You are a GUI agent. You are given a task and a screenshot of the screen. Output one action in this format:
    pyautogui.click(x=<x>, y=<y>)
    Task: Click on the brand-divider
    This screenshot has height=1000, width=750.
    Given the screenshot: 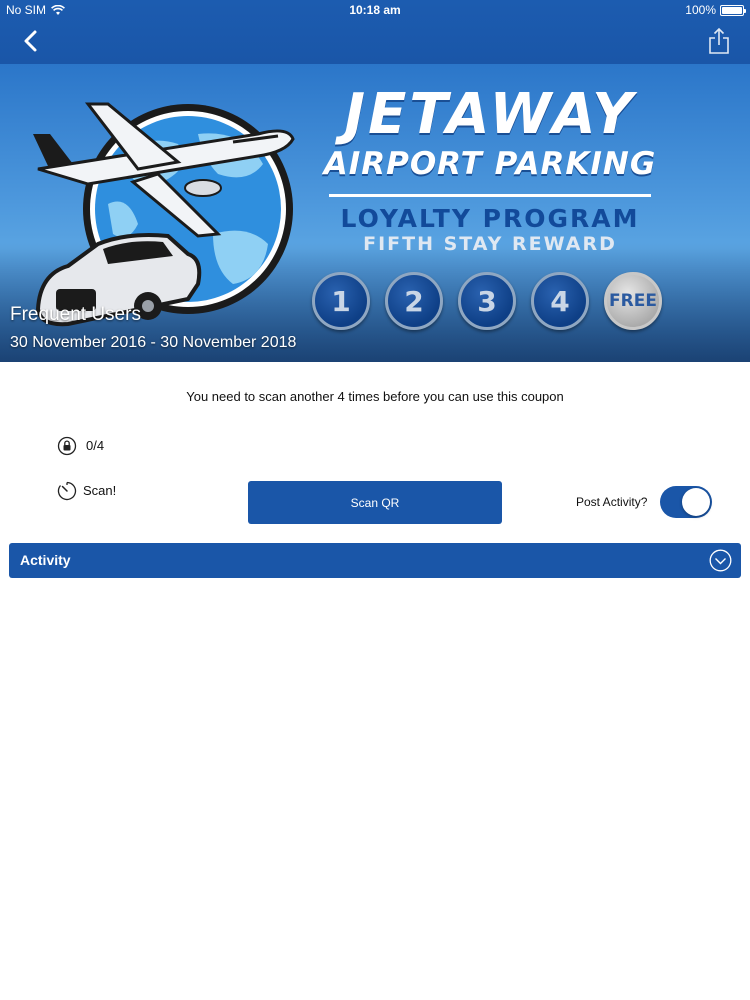 What is the action you would take?
    pyautogui.click(x=490, y=195)
    